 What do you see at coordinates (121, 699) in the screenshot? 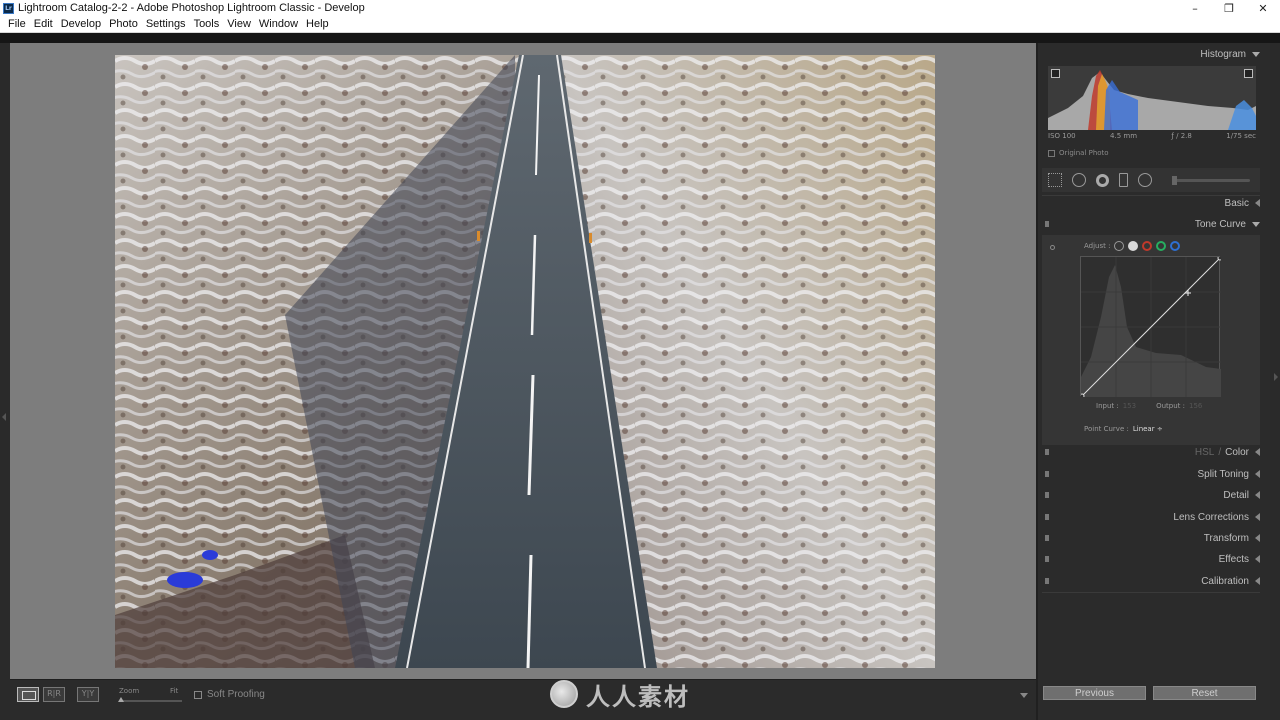
I see `zoom-slider-thumb` at bounding box center [121, 699].